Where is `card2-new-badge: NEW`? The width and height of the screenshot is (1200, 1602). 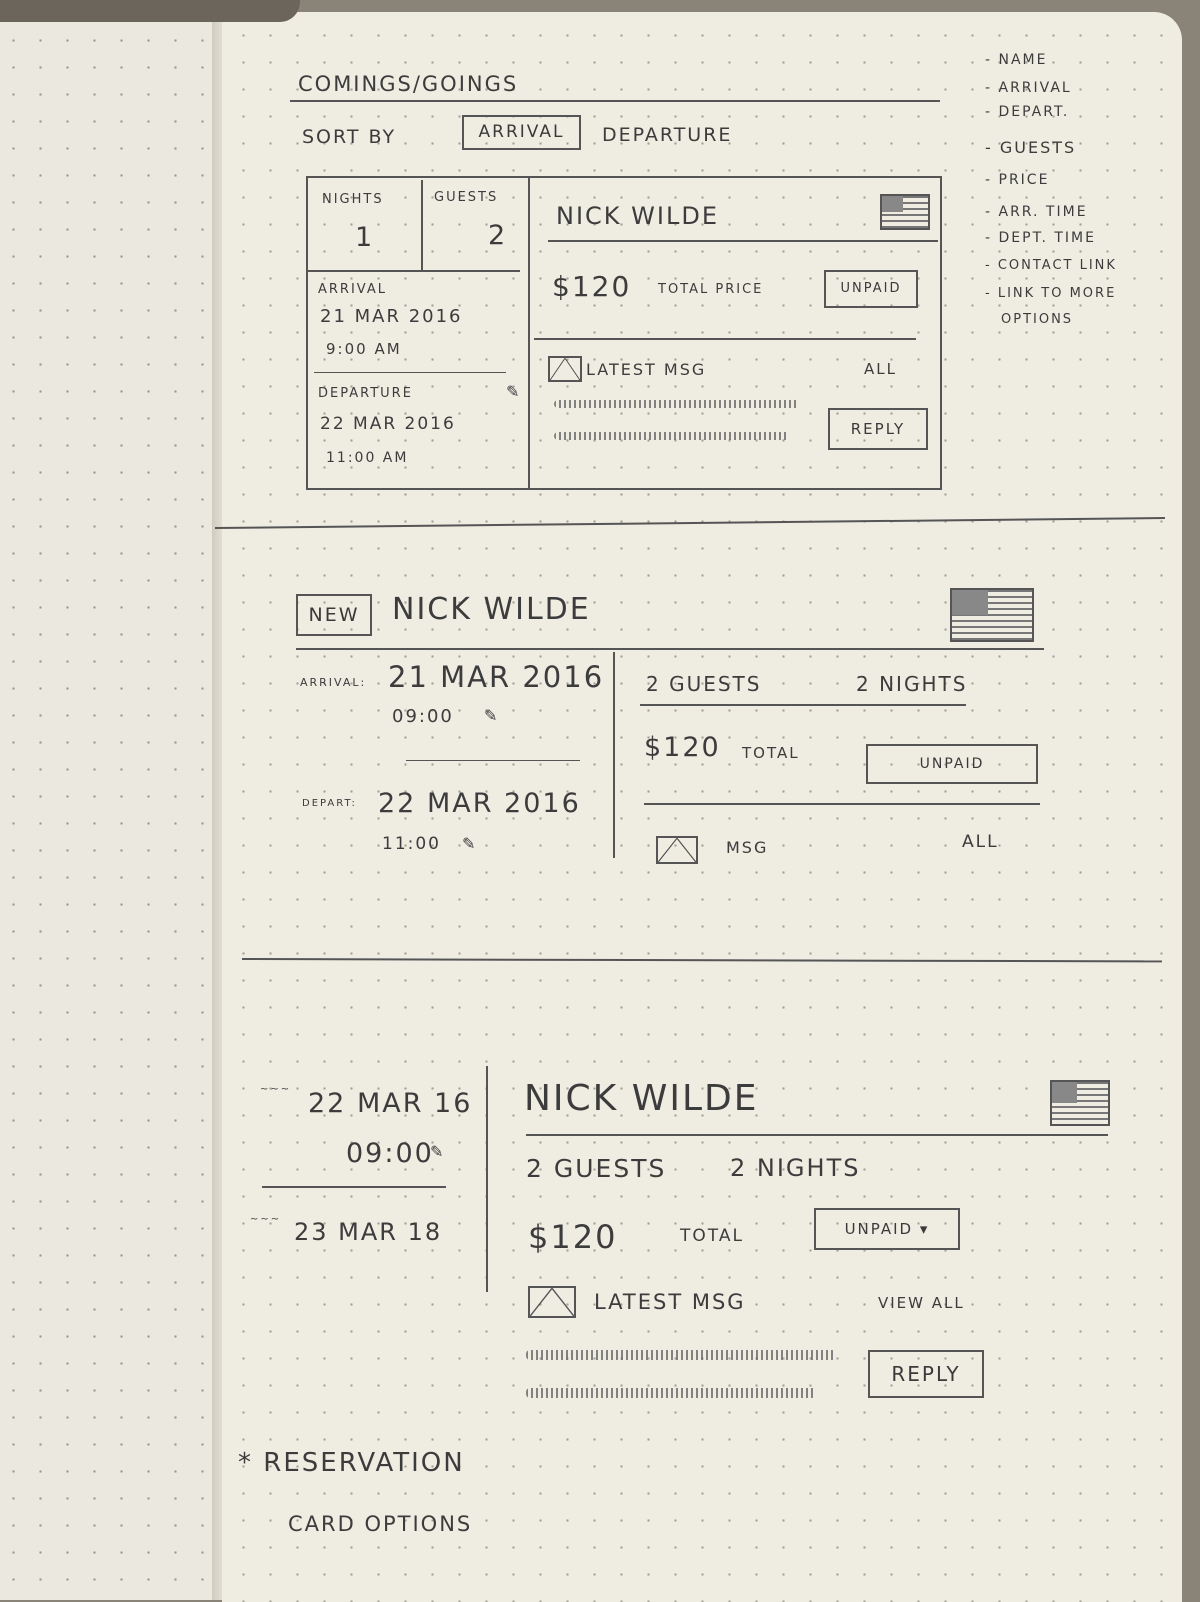
card2-new-badge: NEW is located at coordinates (334, 615).